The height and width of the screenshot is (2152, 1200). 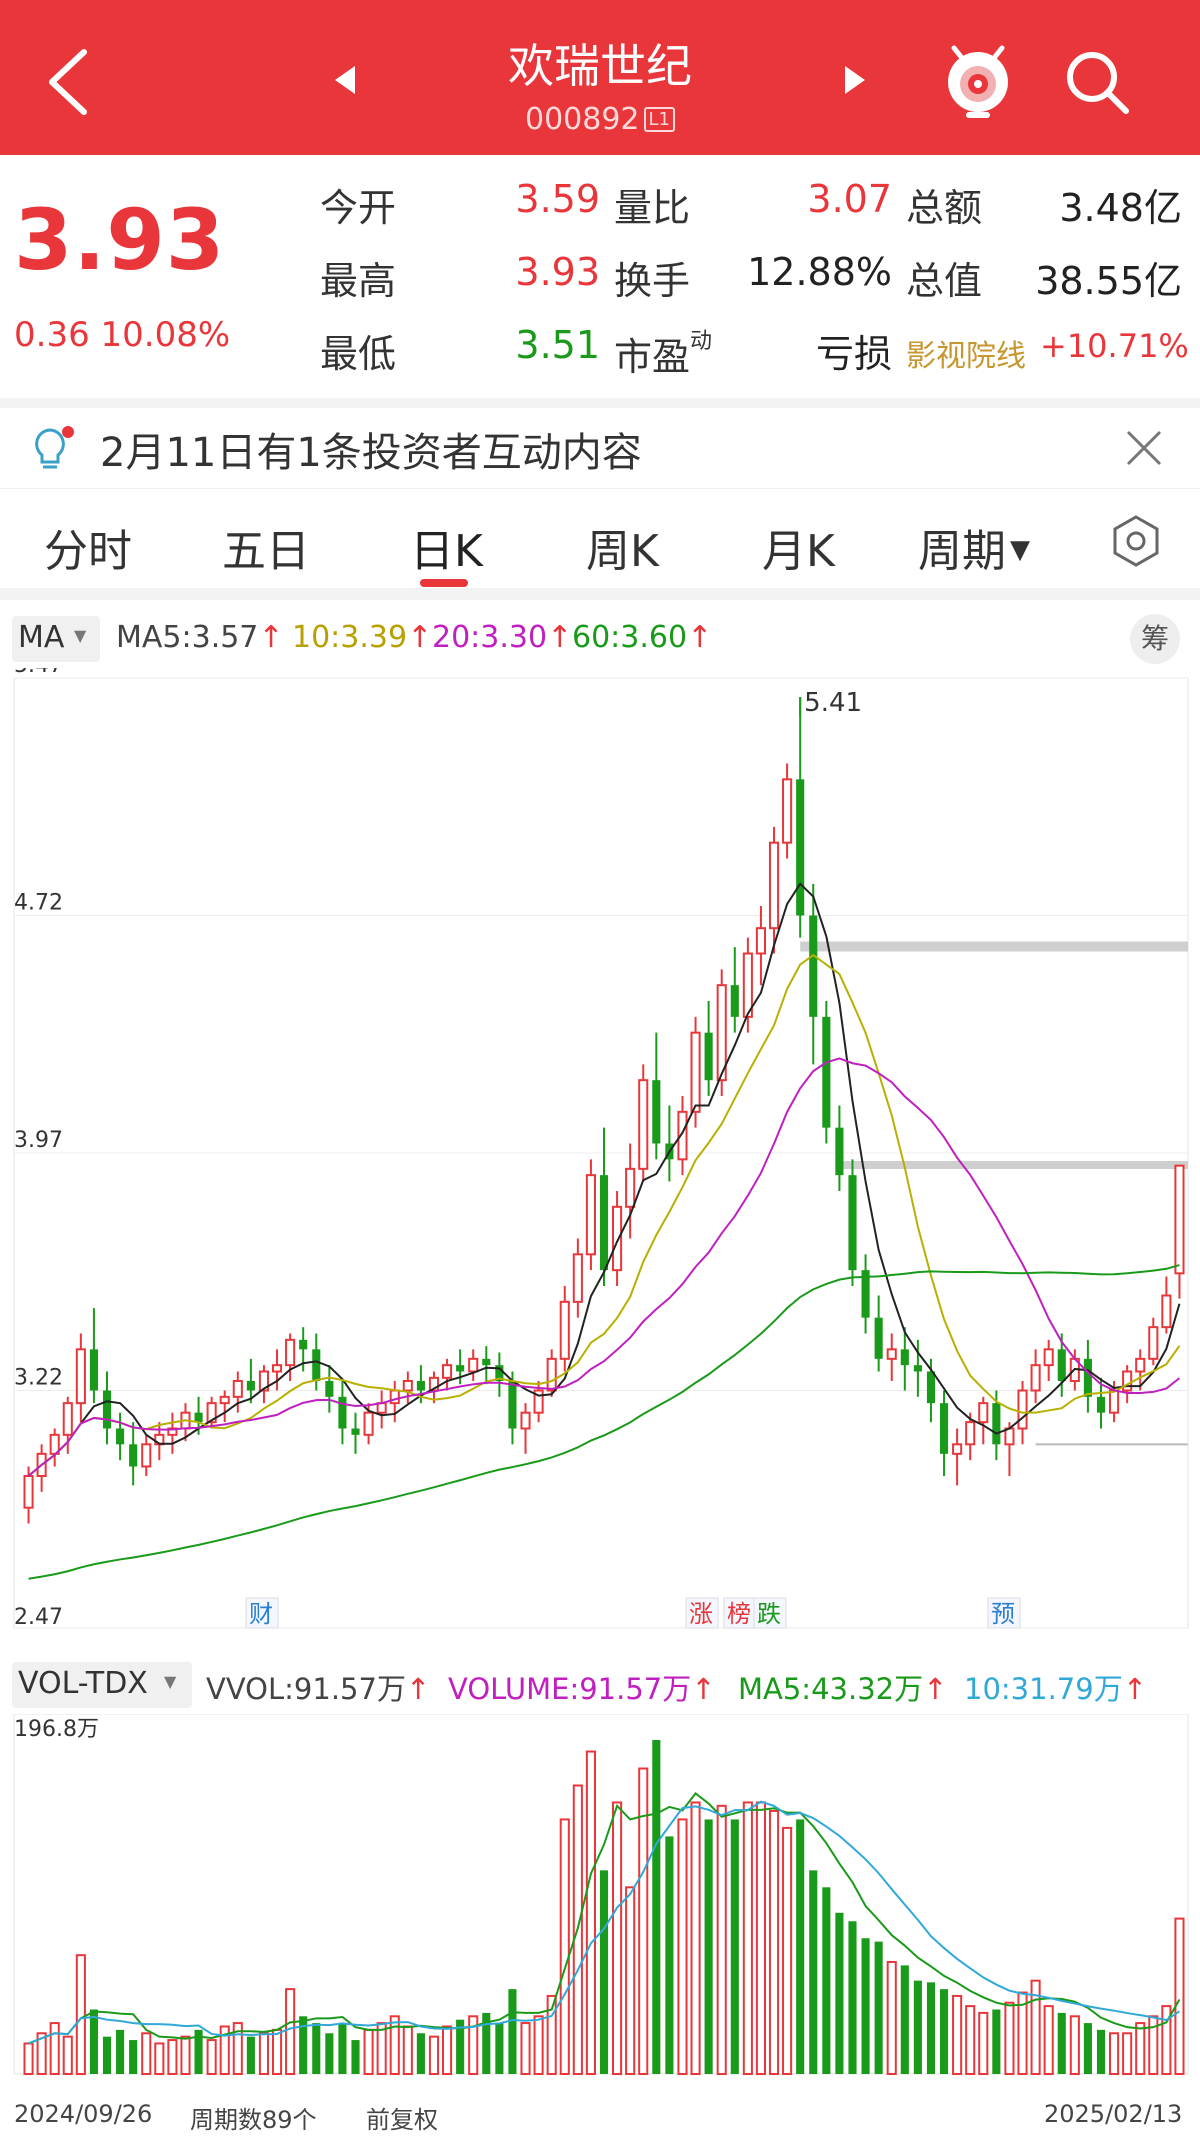 I want to click on market-cap-value: 38.55亿, so click(x=1108, y=281).